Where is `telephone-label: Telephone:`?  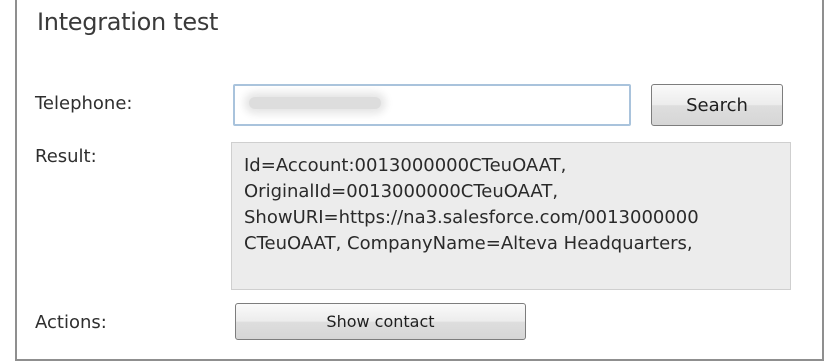
telephone-label: Telephone: is located at coordinates (84, 103).